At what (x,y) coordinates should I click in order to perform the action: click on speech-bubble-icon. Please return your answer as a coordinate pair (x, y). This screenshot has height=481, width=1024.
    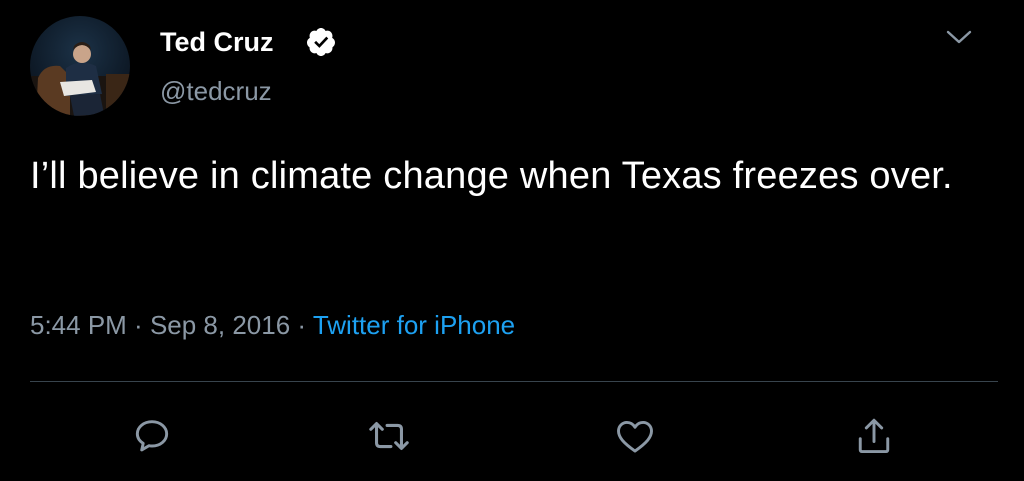
    Looking at the image, I should click on (152, 436).